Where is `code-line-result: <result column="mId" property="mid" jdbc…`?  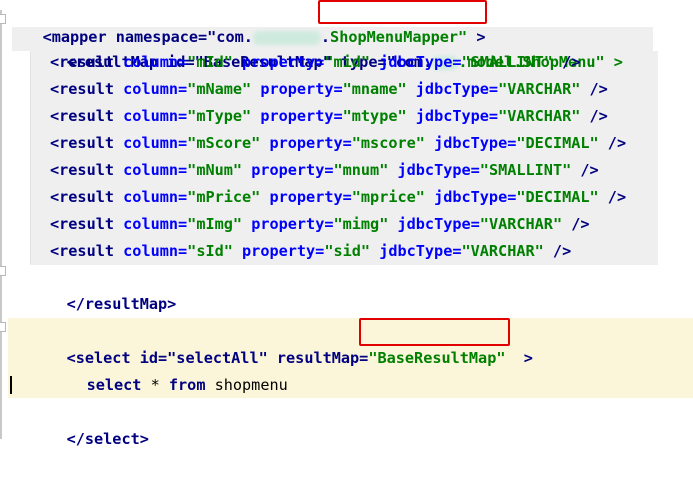
code-line-result: <result column="mId" property="mid" jdbc… is located at coordinates (315, 62).